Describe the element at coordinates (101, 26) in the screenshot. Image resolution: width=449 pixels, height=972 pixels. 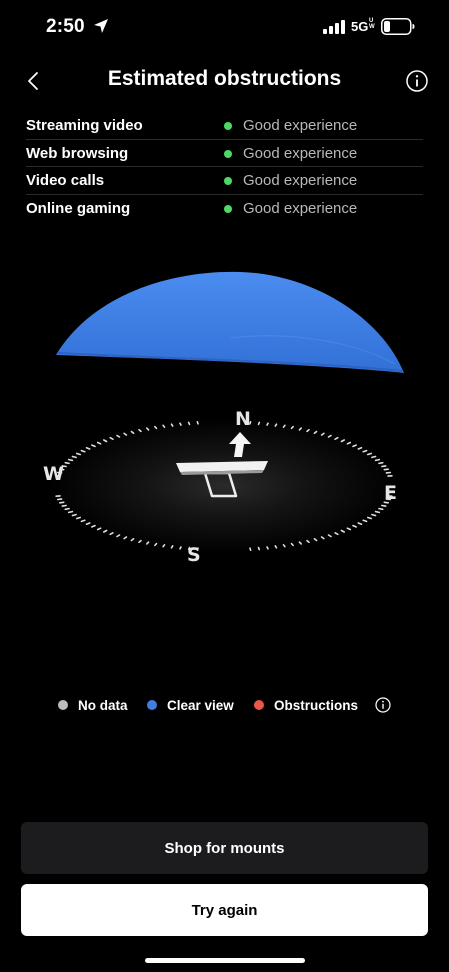
I see `location-arrow-icon` at that location.